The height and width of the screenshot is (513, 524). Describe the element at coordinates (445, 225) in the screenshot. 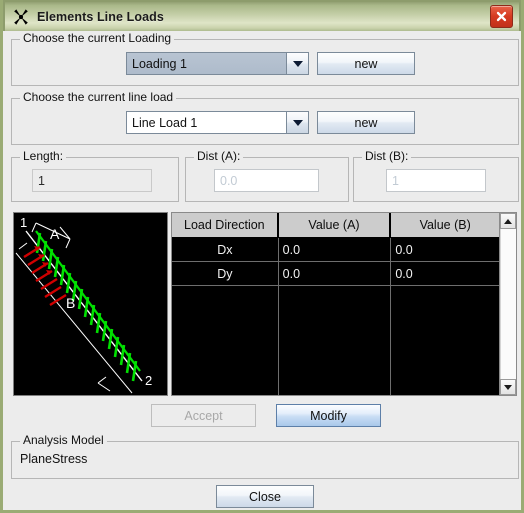

I see `column-header-value-b: Value (B)` at that location.